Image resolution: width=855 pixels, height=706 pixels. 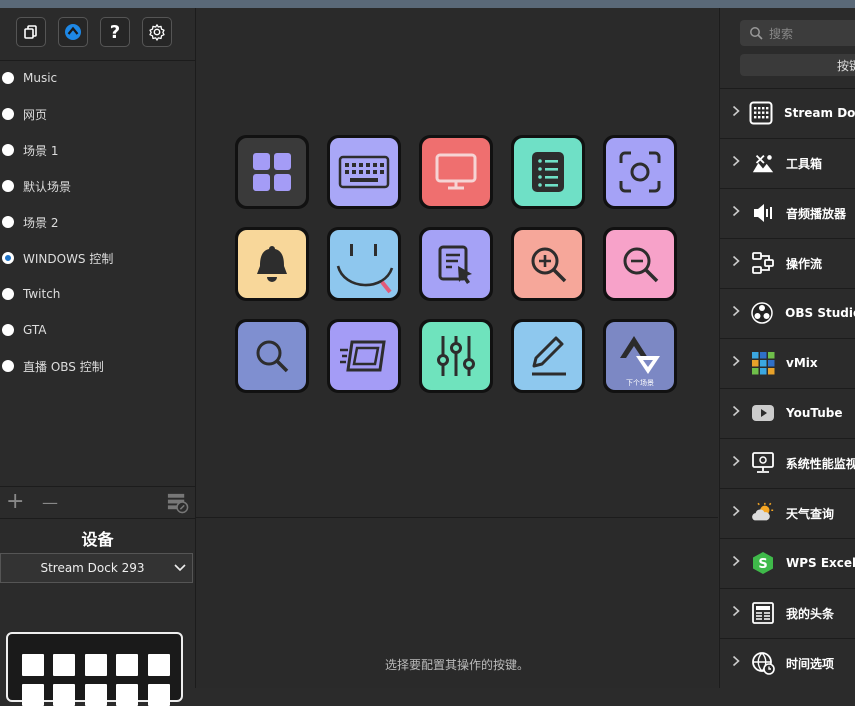 What do you see at coordinates (40, 78) in the screenshot?
I see `profile-label: Music` at bounding box center [40, 78].